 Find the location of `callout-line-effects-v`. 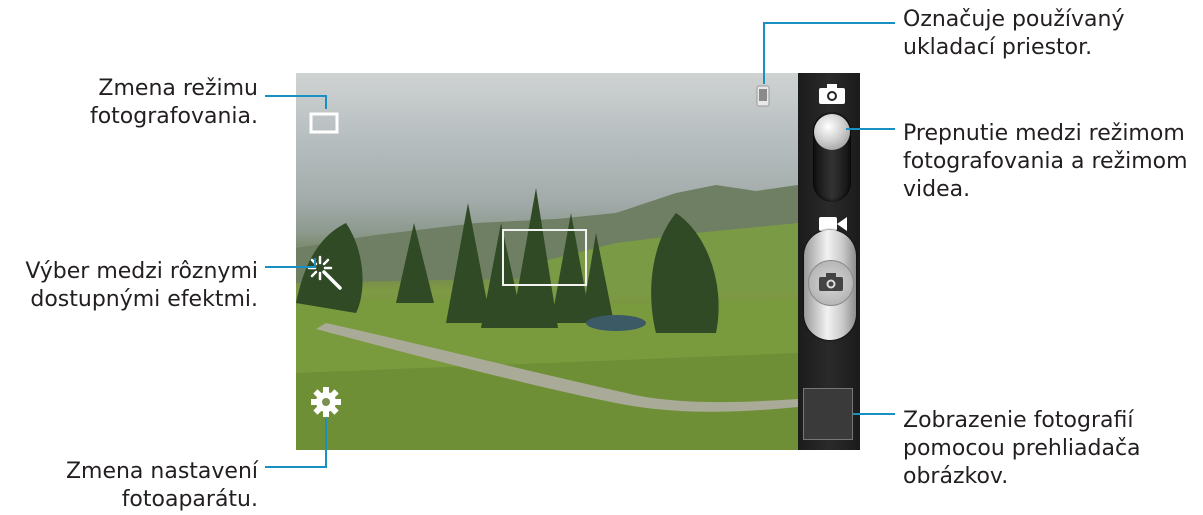

callout-line-effects-v is located at coordinates (315, 263).